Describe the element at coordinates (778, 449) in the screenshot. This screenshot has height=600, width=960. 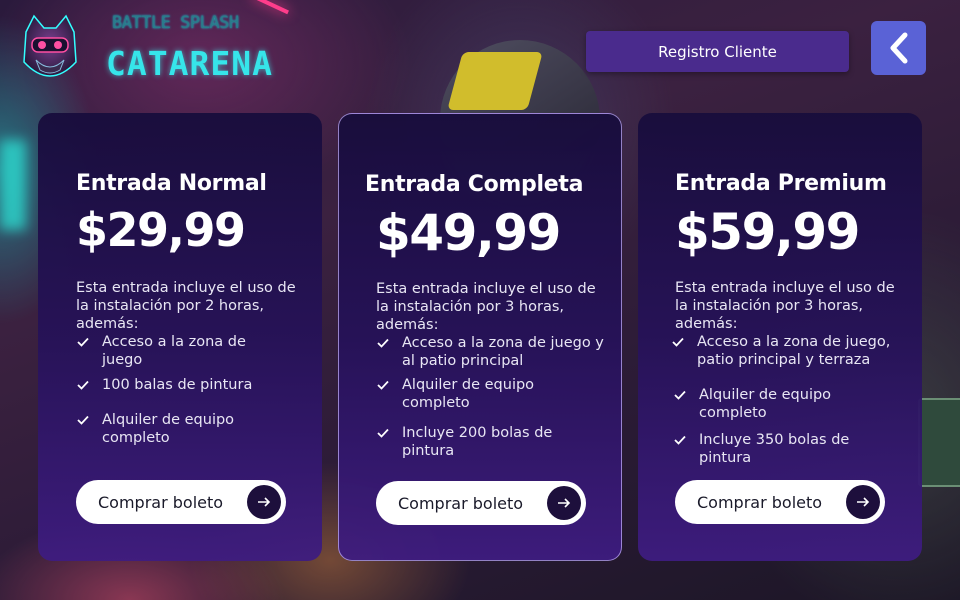
I see `feature-item: Incluye 350 bolas de pintura` at that location.